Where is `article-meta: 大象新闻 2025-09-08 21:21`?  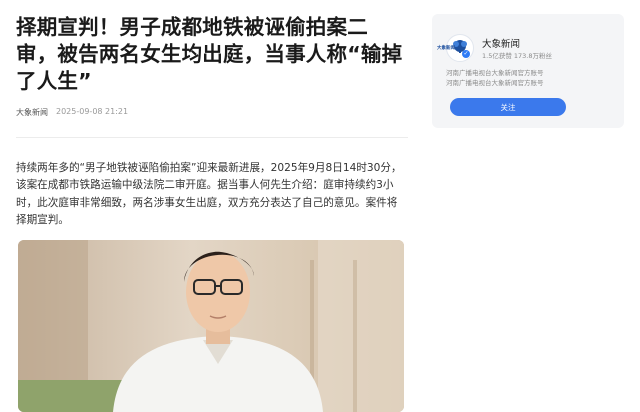
article-meta: 大象新闻 2025-09-08 21:21 is located at coordinates (212, 112).